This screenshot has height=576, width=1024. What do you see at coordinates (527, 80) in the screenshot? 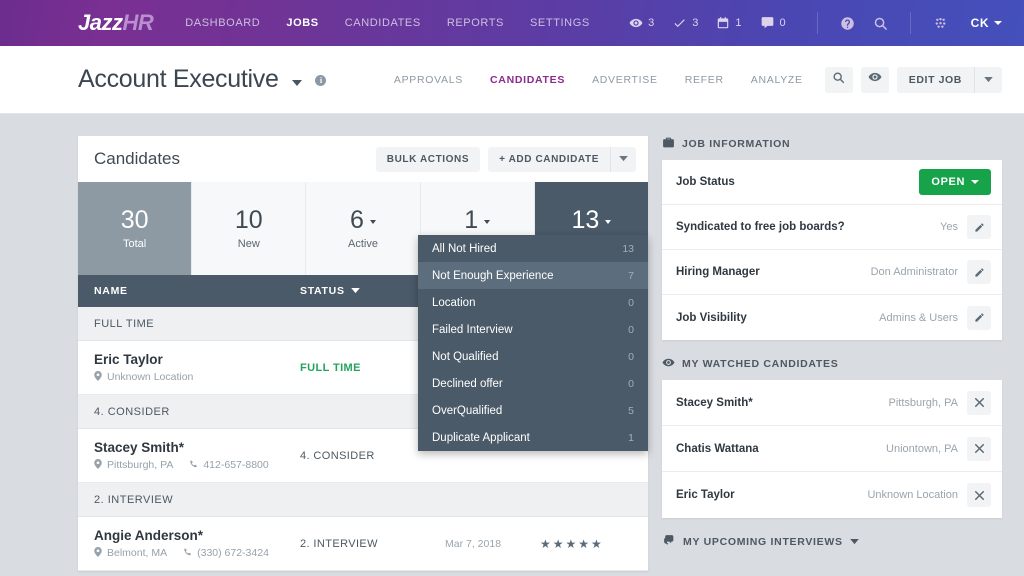
I see `tab-candidates: CANDIDATES` at bounding box center [527, 80].